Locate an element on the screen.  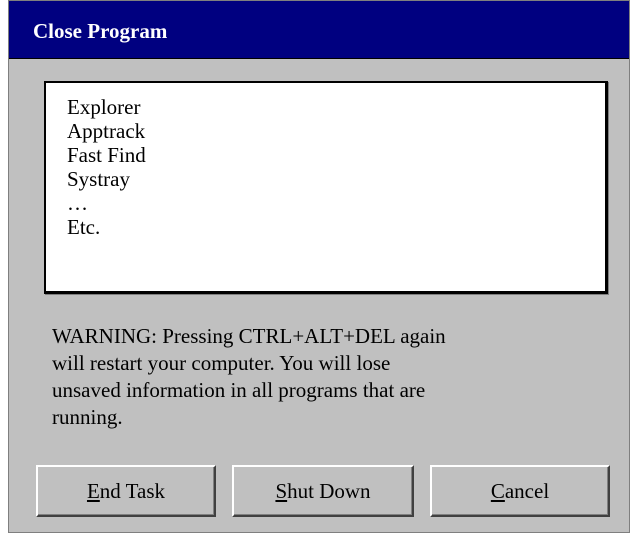
shut-down-button: Shut Down is located at coordinates (323, 491).